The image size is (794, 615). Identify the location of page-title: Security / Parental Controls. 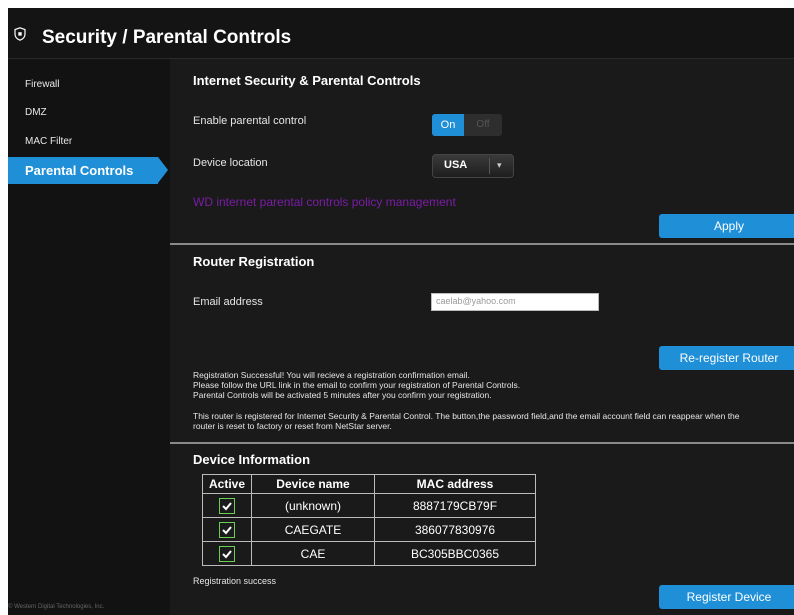
(167, 37).